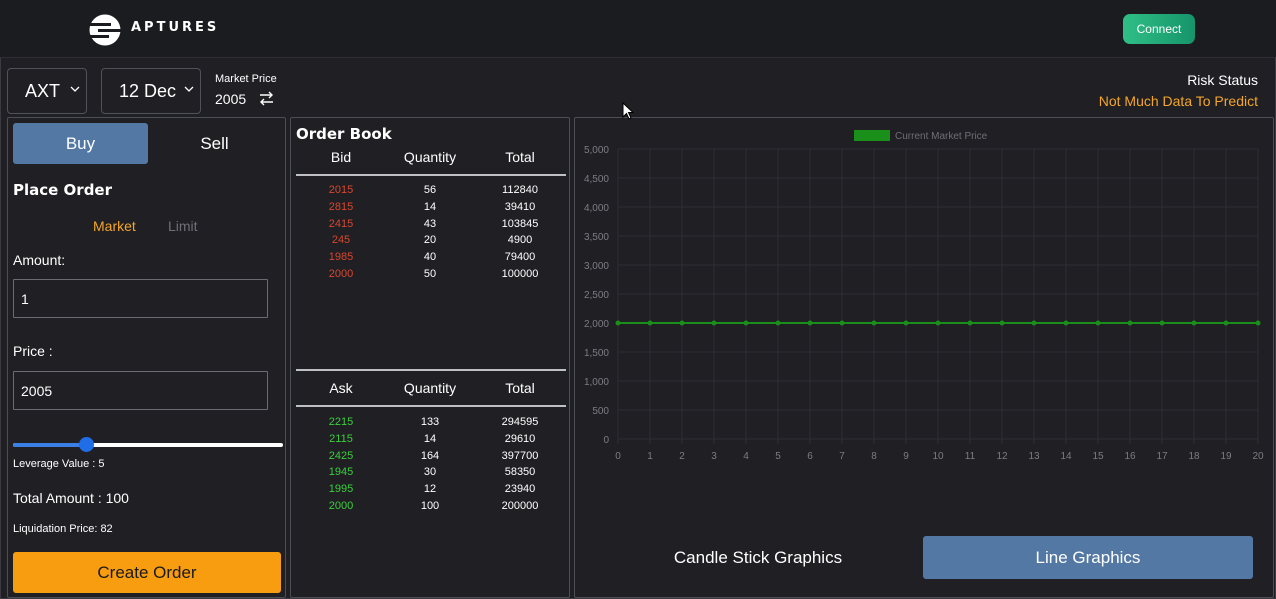 The height and width of the screenshot is (599, 1276). I want to click on price-cell: 2115, so click(341, 438).